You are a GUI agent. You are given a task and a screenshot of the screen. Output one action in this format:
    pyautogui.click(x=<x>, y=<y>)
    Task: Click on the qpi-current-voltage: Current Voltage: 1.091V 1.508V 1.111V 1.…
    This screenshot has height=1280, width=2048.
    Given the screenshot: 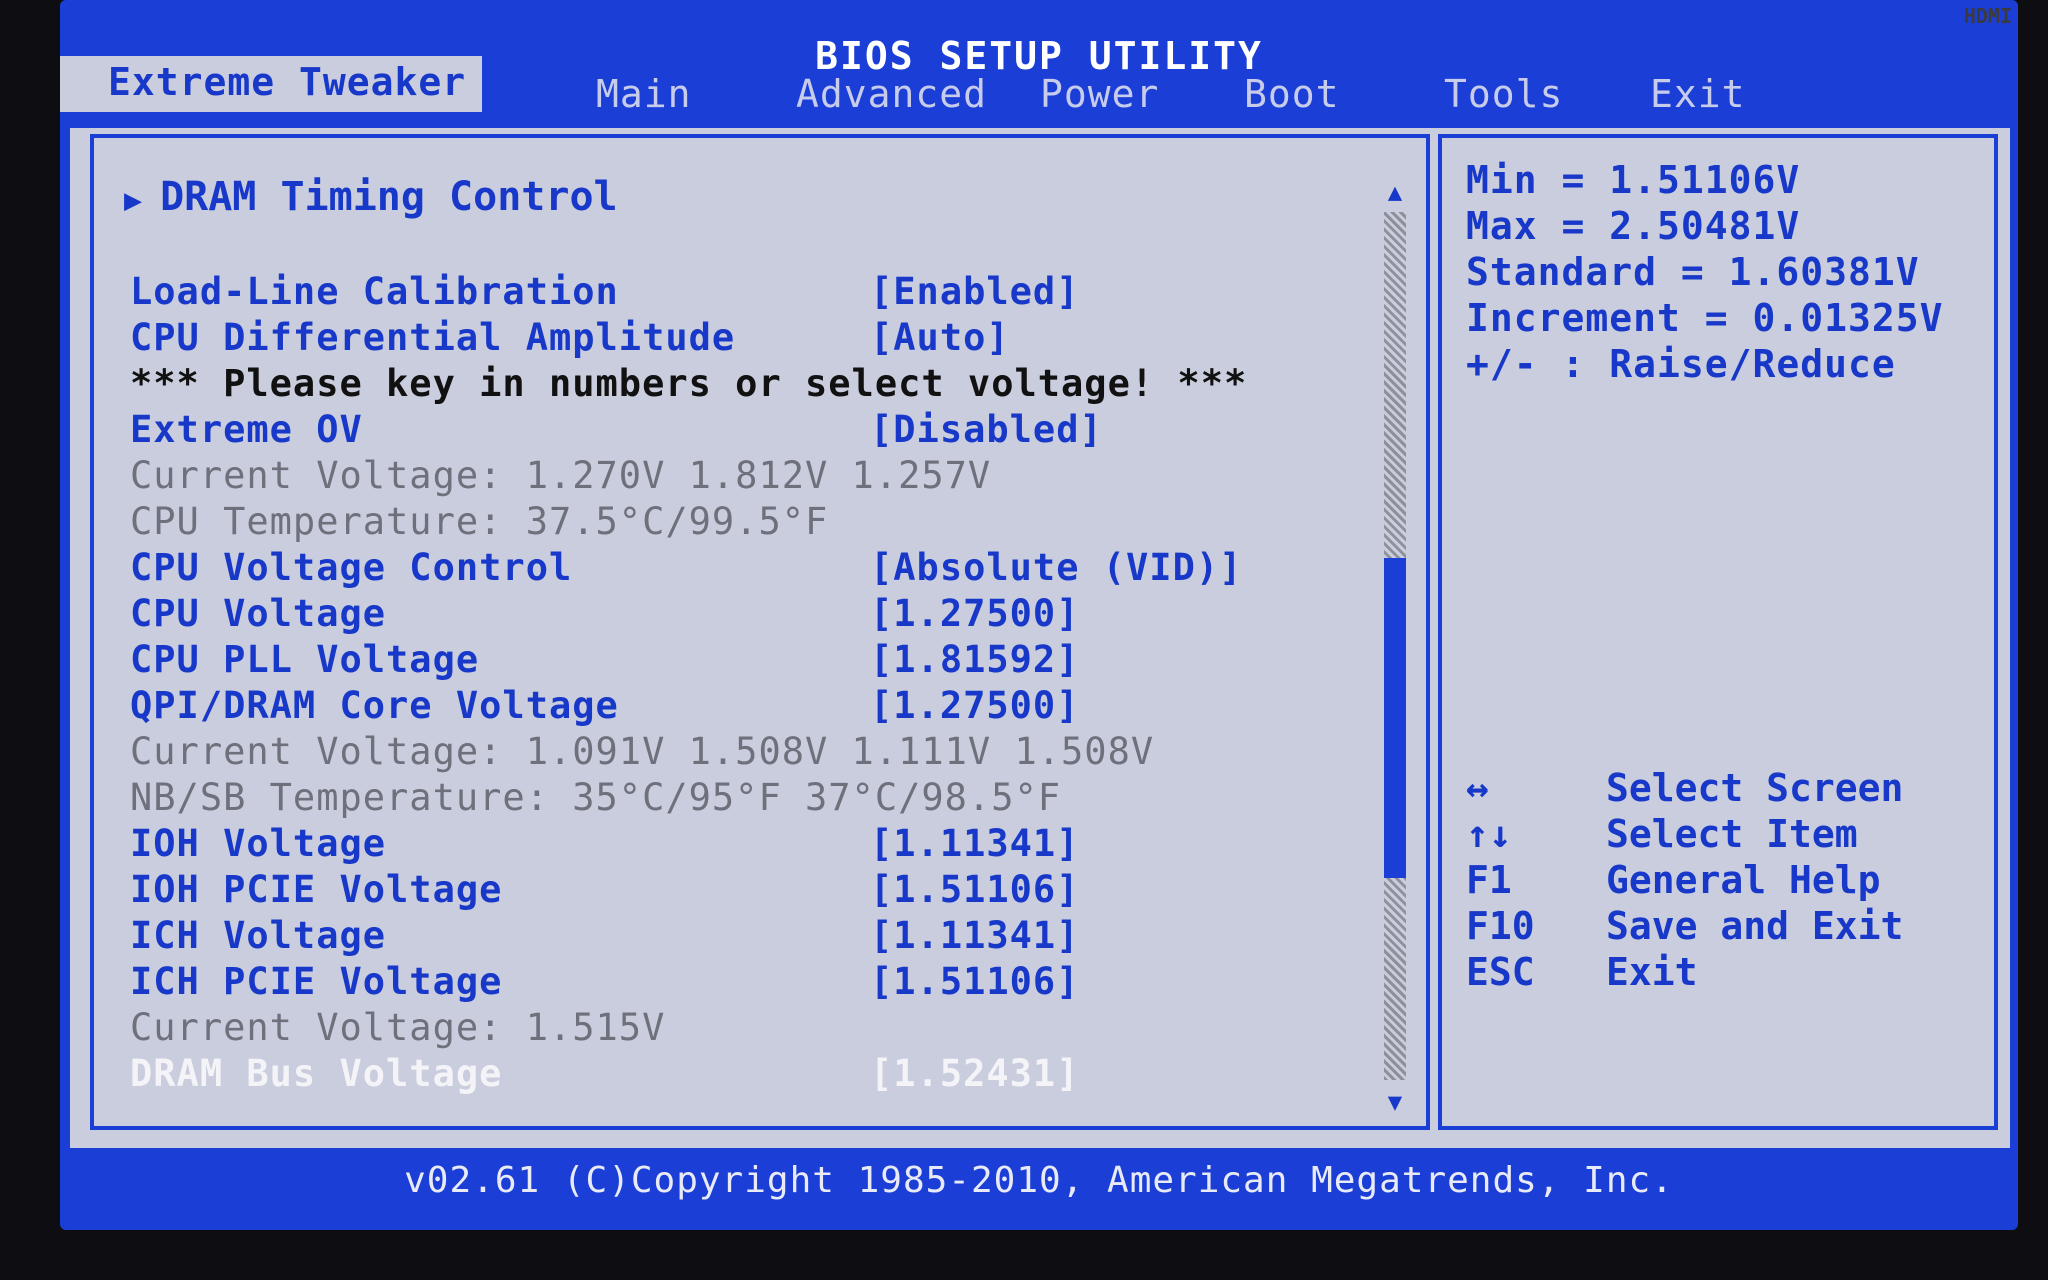 What is the action you would take?
    pyautogui.click(x=642, y=751)
    